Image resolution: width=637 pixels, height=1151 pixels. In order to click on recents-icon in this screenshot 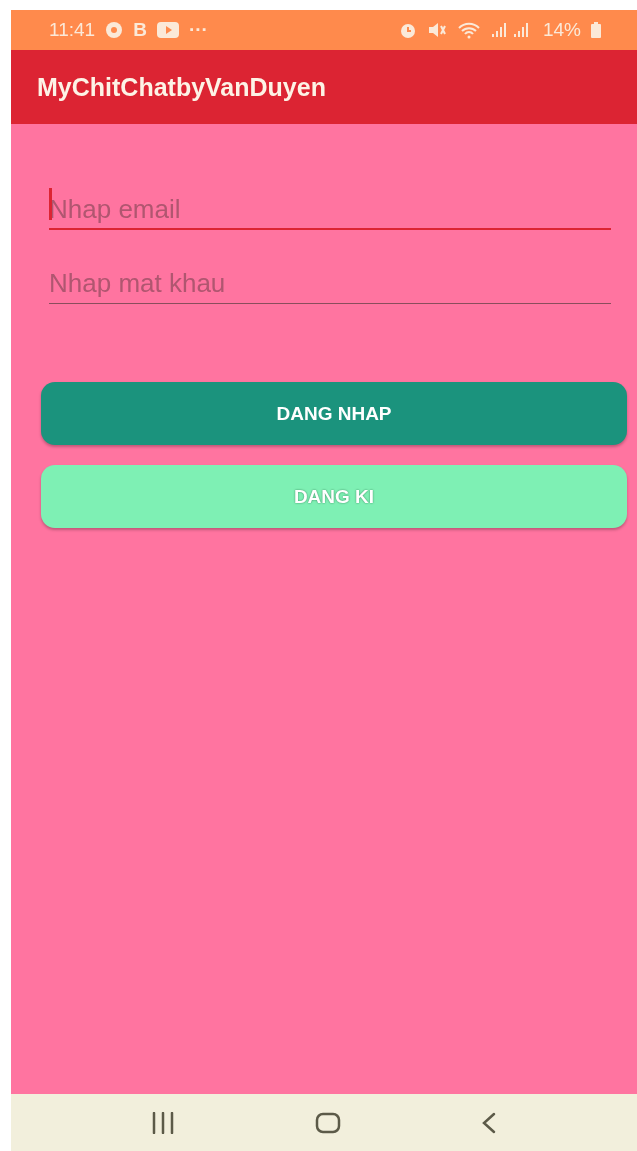, I will do `click(163, 1122)`.